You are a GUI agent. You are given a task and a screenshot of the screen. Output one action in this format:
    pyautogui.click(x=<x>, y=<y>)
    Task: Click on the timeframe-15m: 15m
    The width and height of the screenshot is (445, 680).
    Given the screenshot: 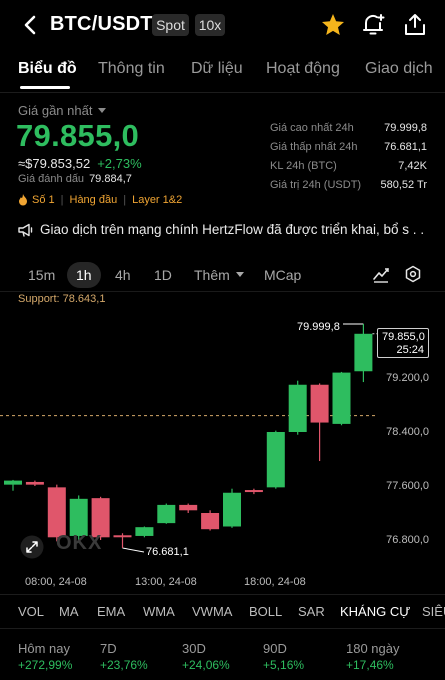 What is the action you would take?
    pyautogui.click(x=41, y=275)
    